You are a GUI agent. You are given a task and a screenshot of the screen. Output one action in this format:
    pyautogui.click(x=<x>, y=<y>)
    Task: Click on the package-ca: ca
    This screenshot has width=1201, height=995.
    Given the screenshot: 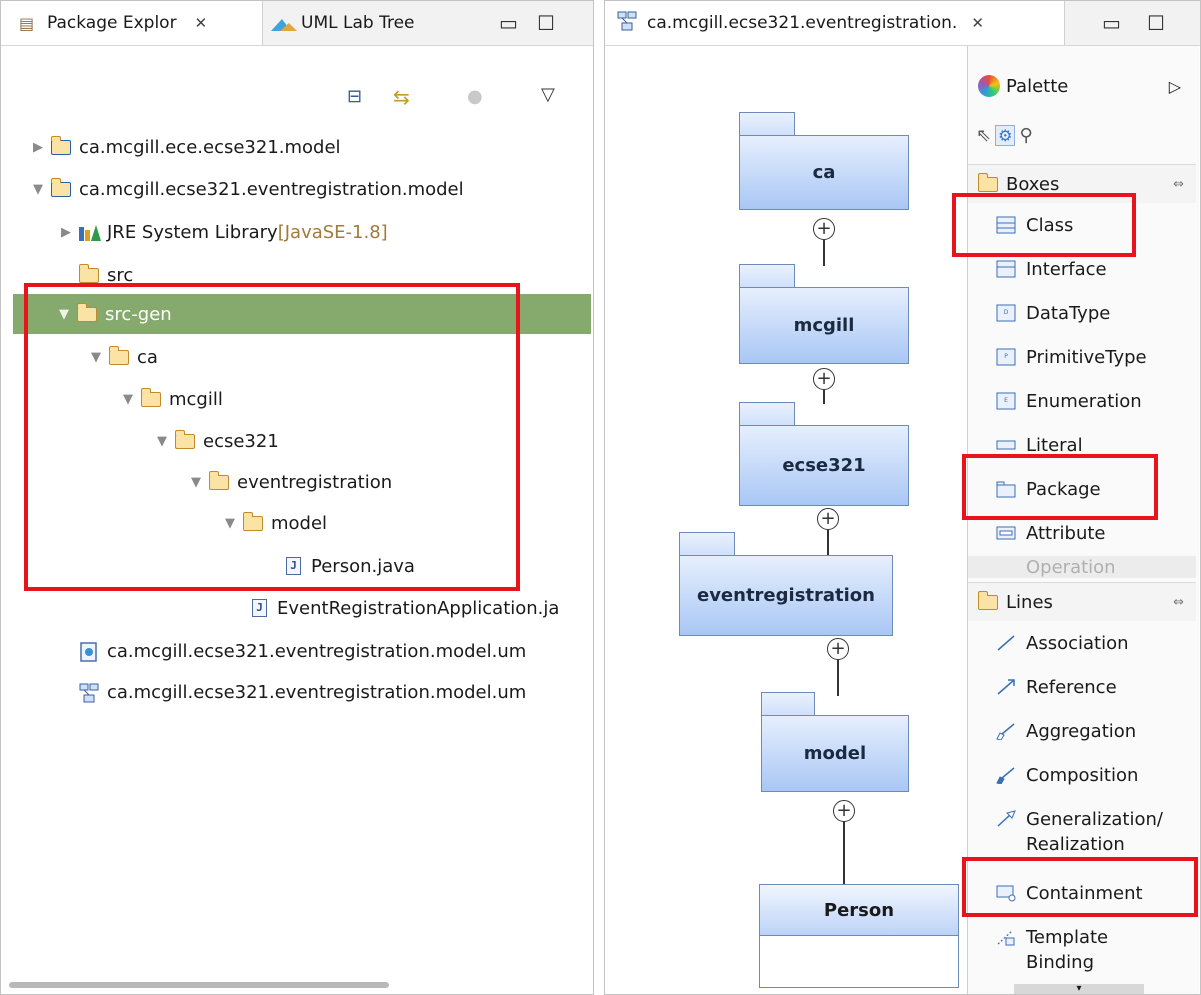 What is the action you would take?
    pyautogui.click(x=824, y=161)
    